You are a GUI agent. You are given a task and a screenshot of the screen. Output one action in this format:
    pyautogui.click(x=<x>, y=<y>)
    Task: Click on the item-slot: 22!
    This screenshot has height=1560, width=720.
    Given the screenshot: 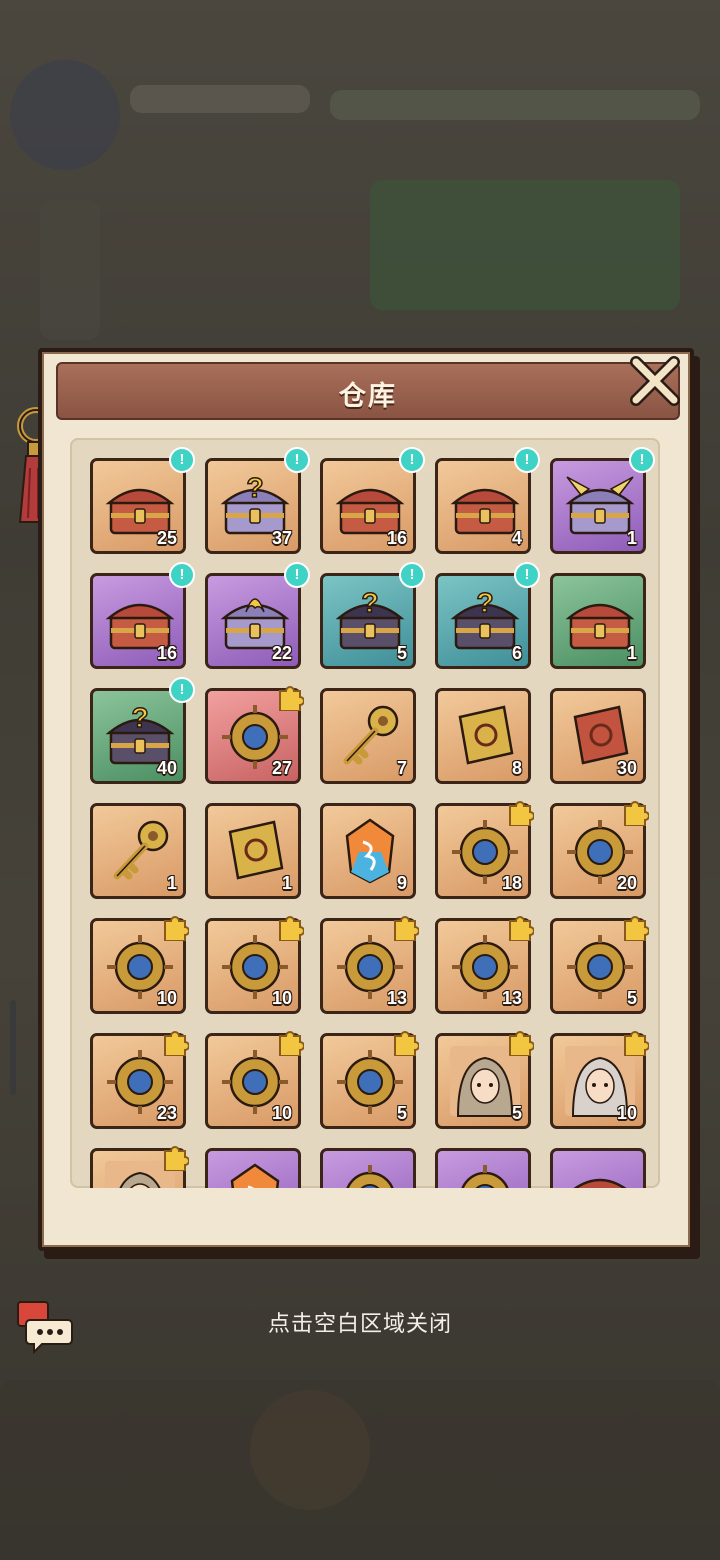 What is the action you would take?
    pyautogui.click(x=257, y=615)
    